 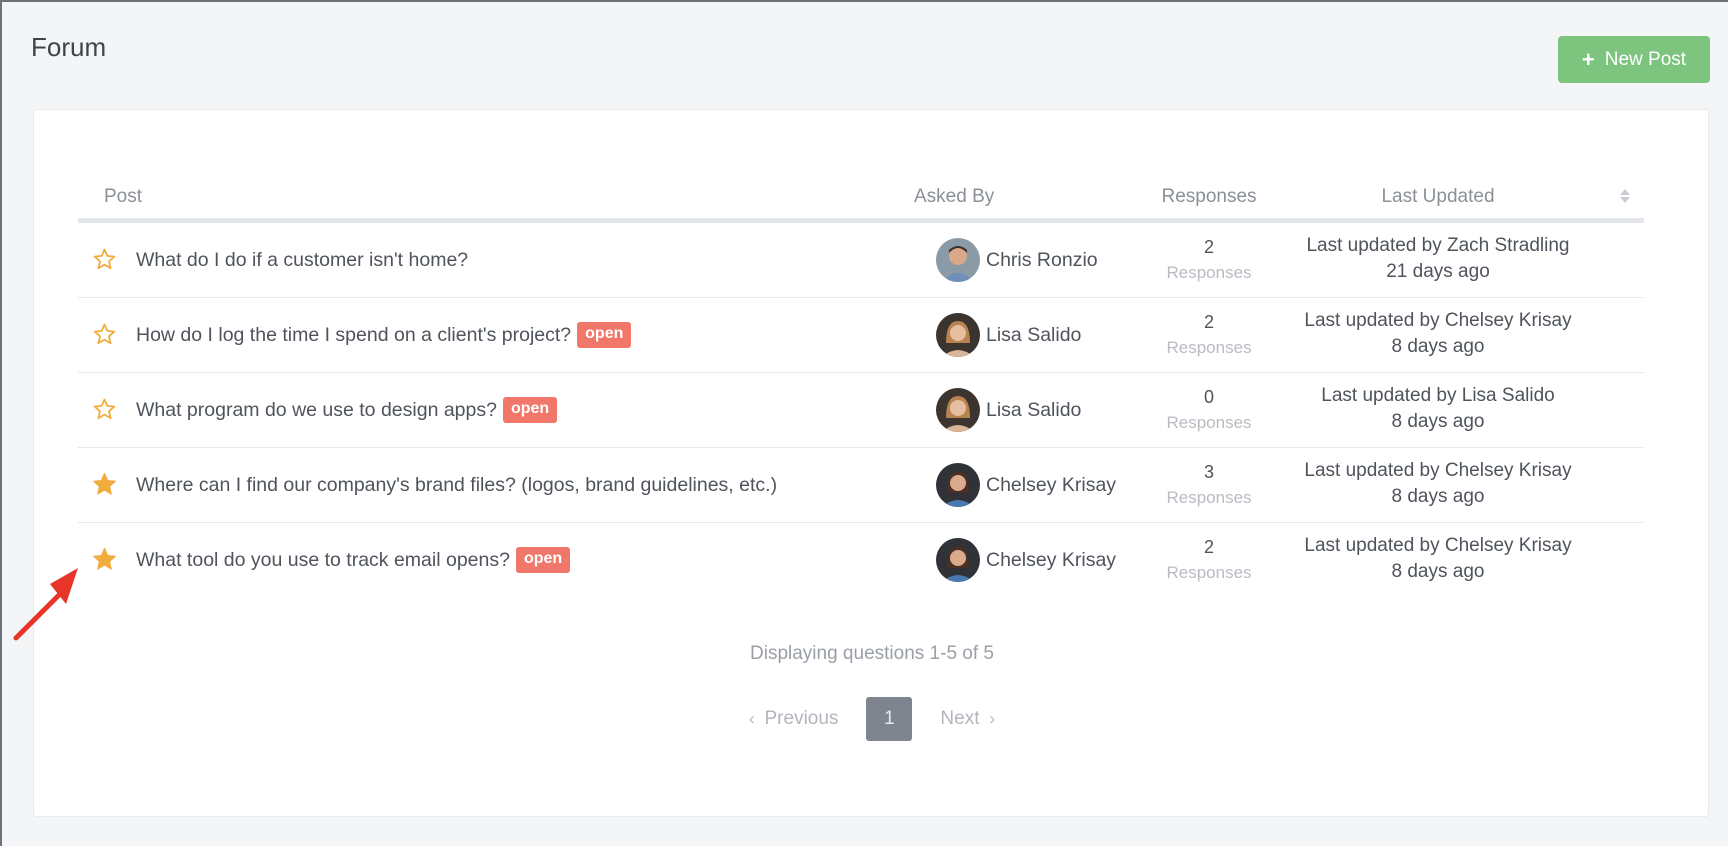 I want to click on post-title-link: What do I do if a customer isn't home?, so click(x=302, y=260).